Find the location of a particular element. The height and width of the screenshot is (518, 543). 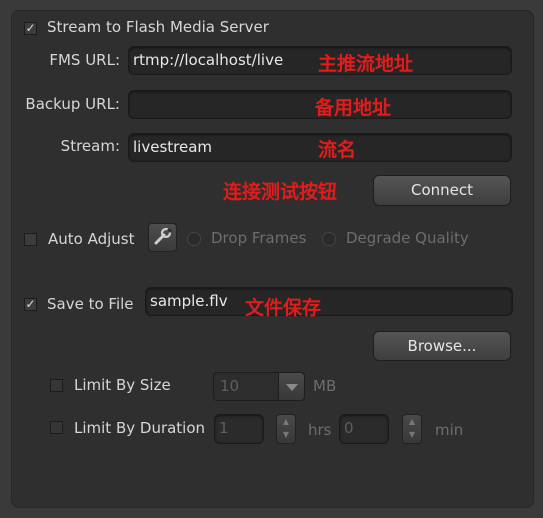

hours-unit: hrs is located at coordinates (320, 430).